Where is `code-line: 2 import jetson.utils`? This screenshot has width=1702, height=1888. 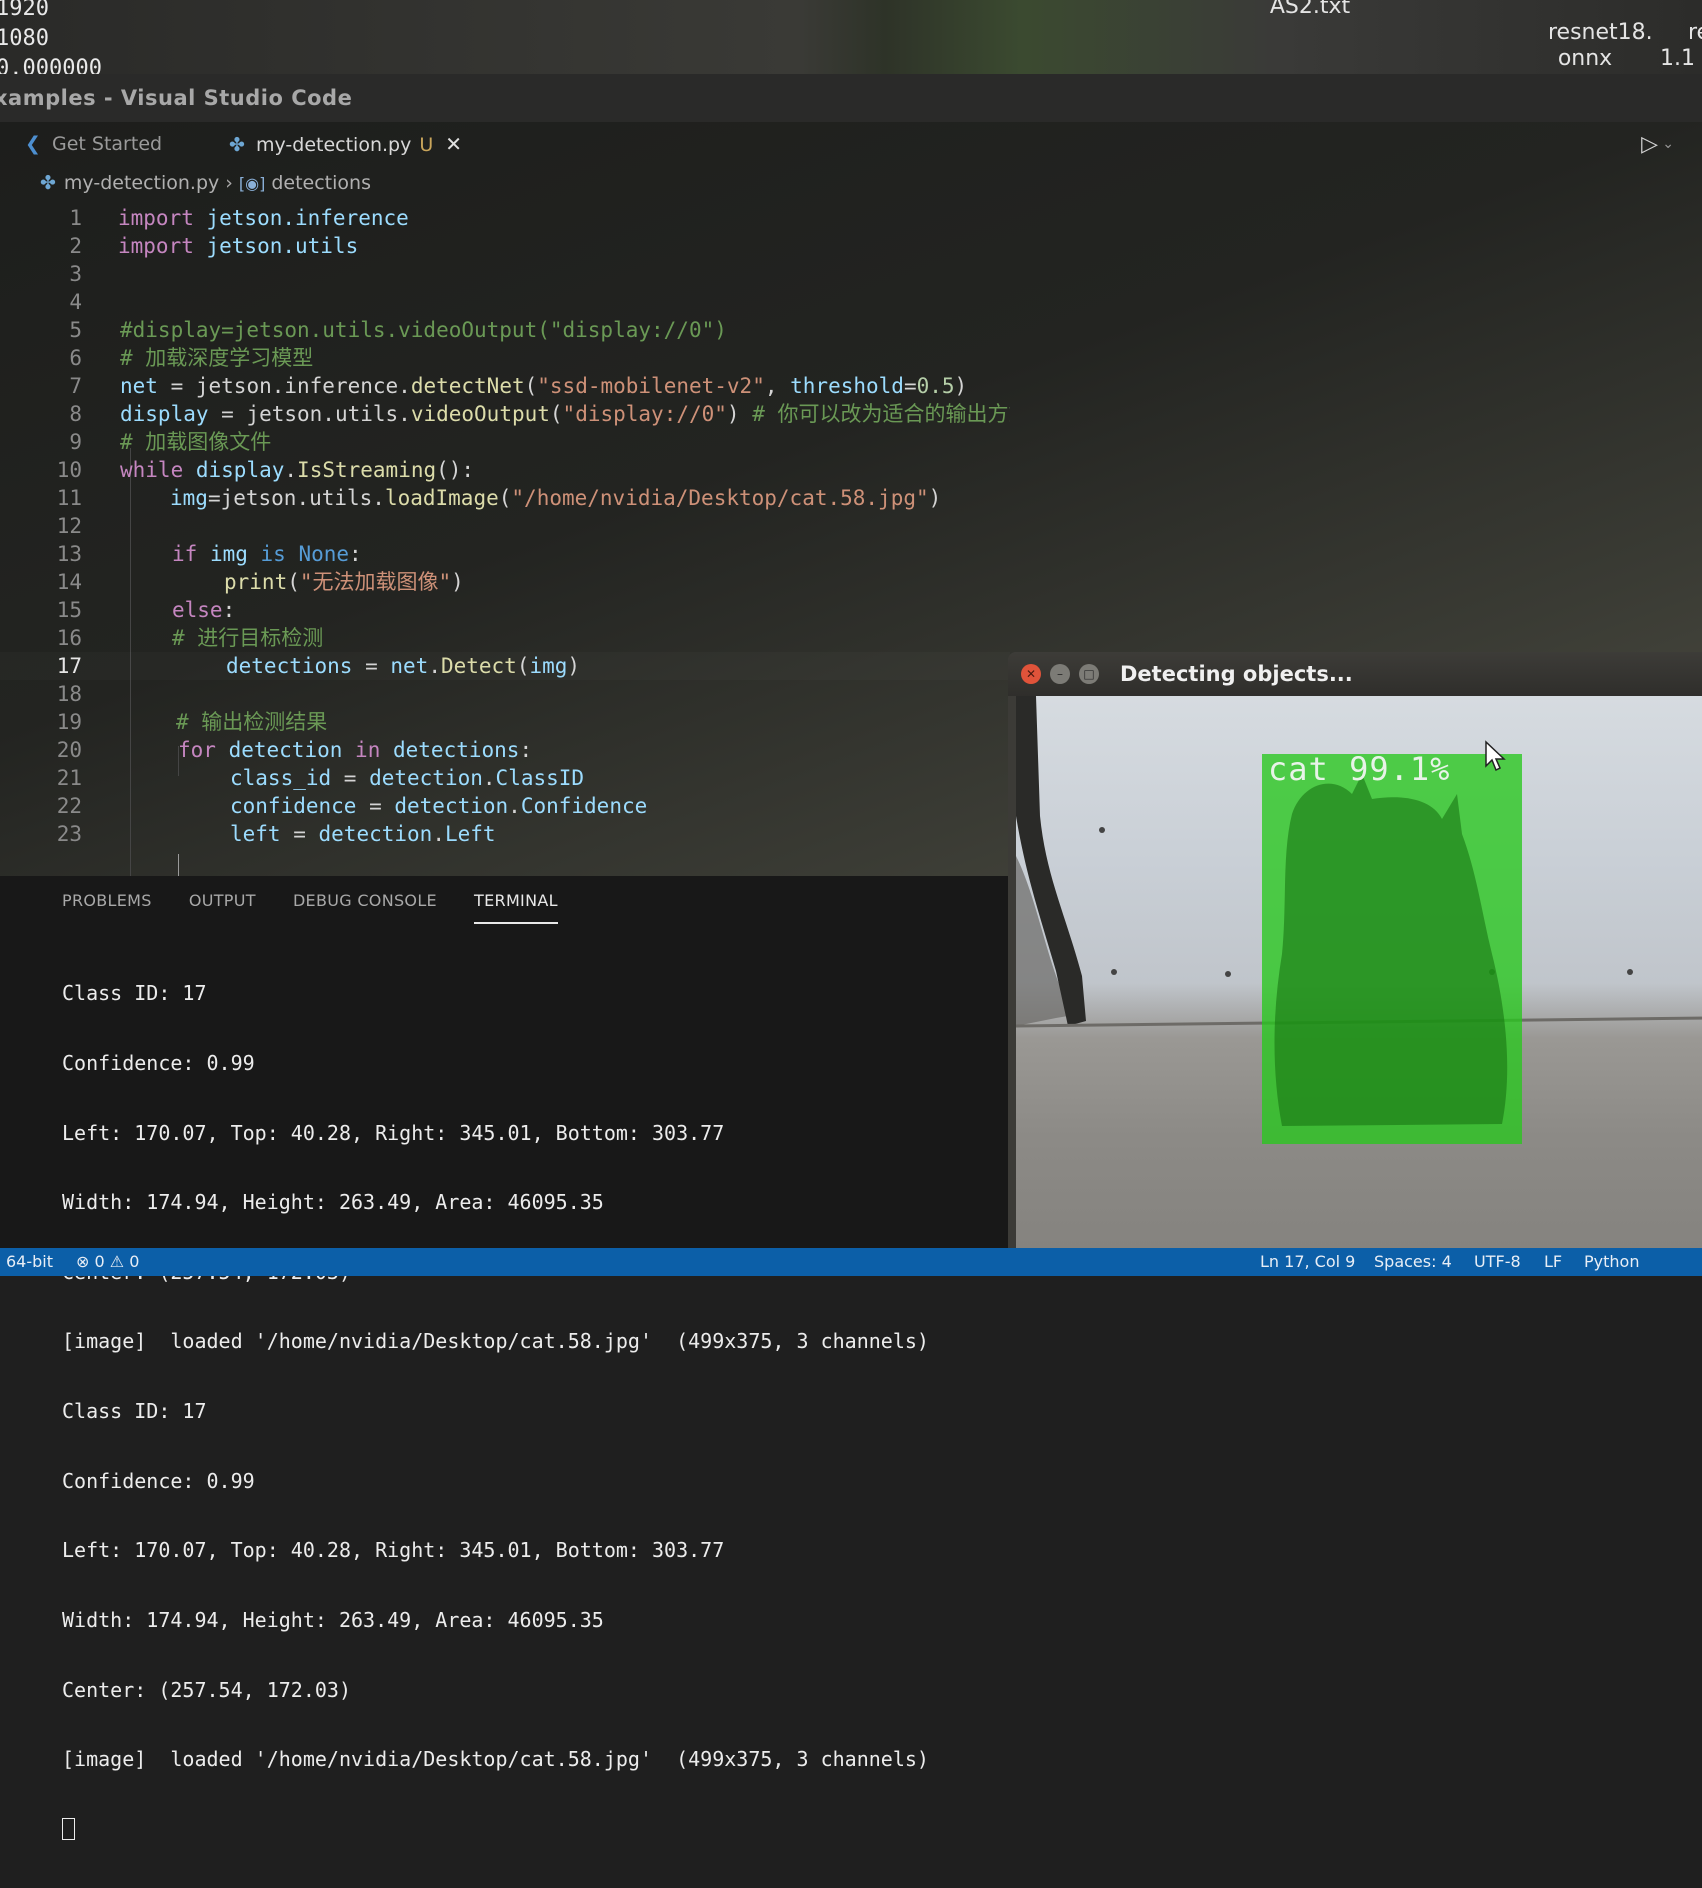
code-line: 2 import jetson.utils is located at coordinates (505, 246).